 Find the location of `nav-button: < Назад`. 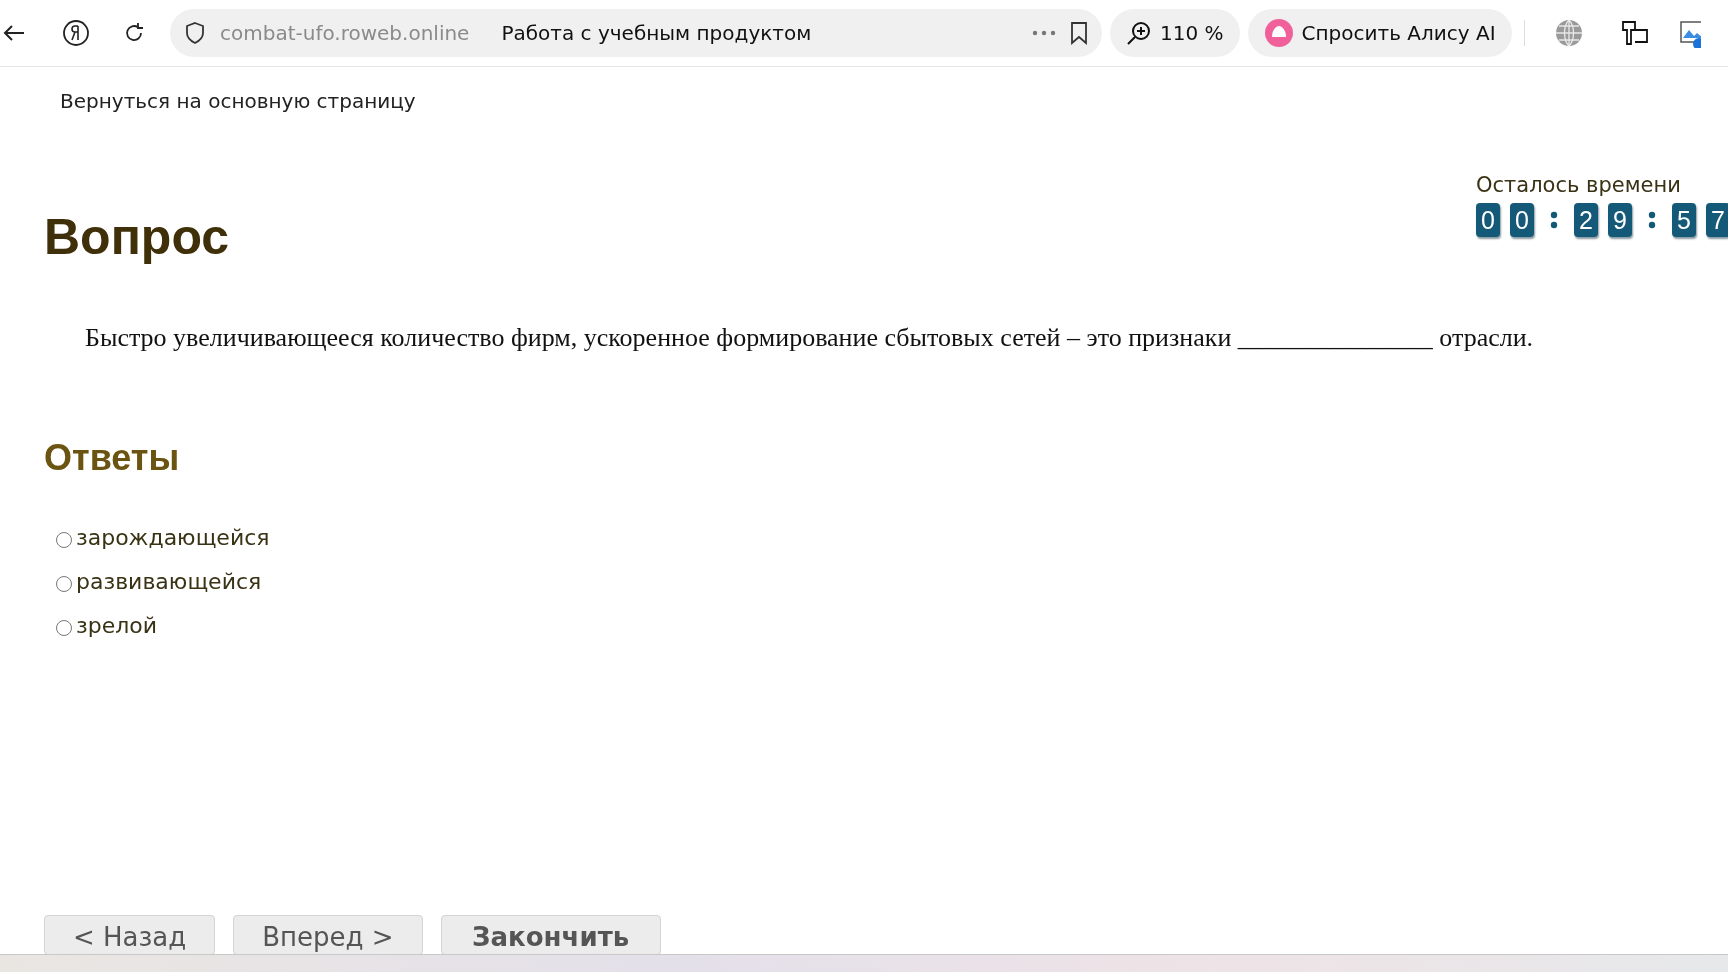

nav-button: < Назад is located at coordinates (130, 935).